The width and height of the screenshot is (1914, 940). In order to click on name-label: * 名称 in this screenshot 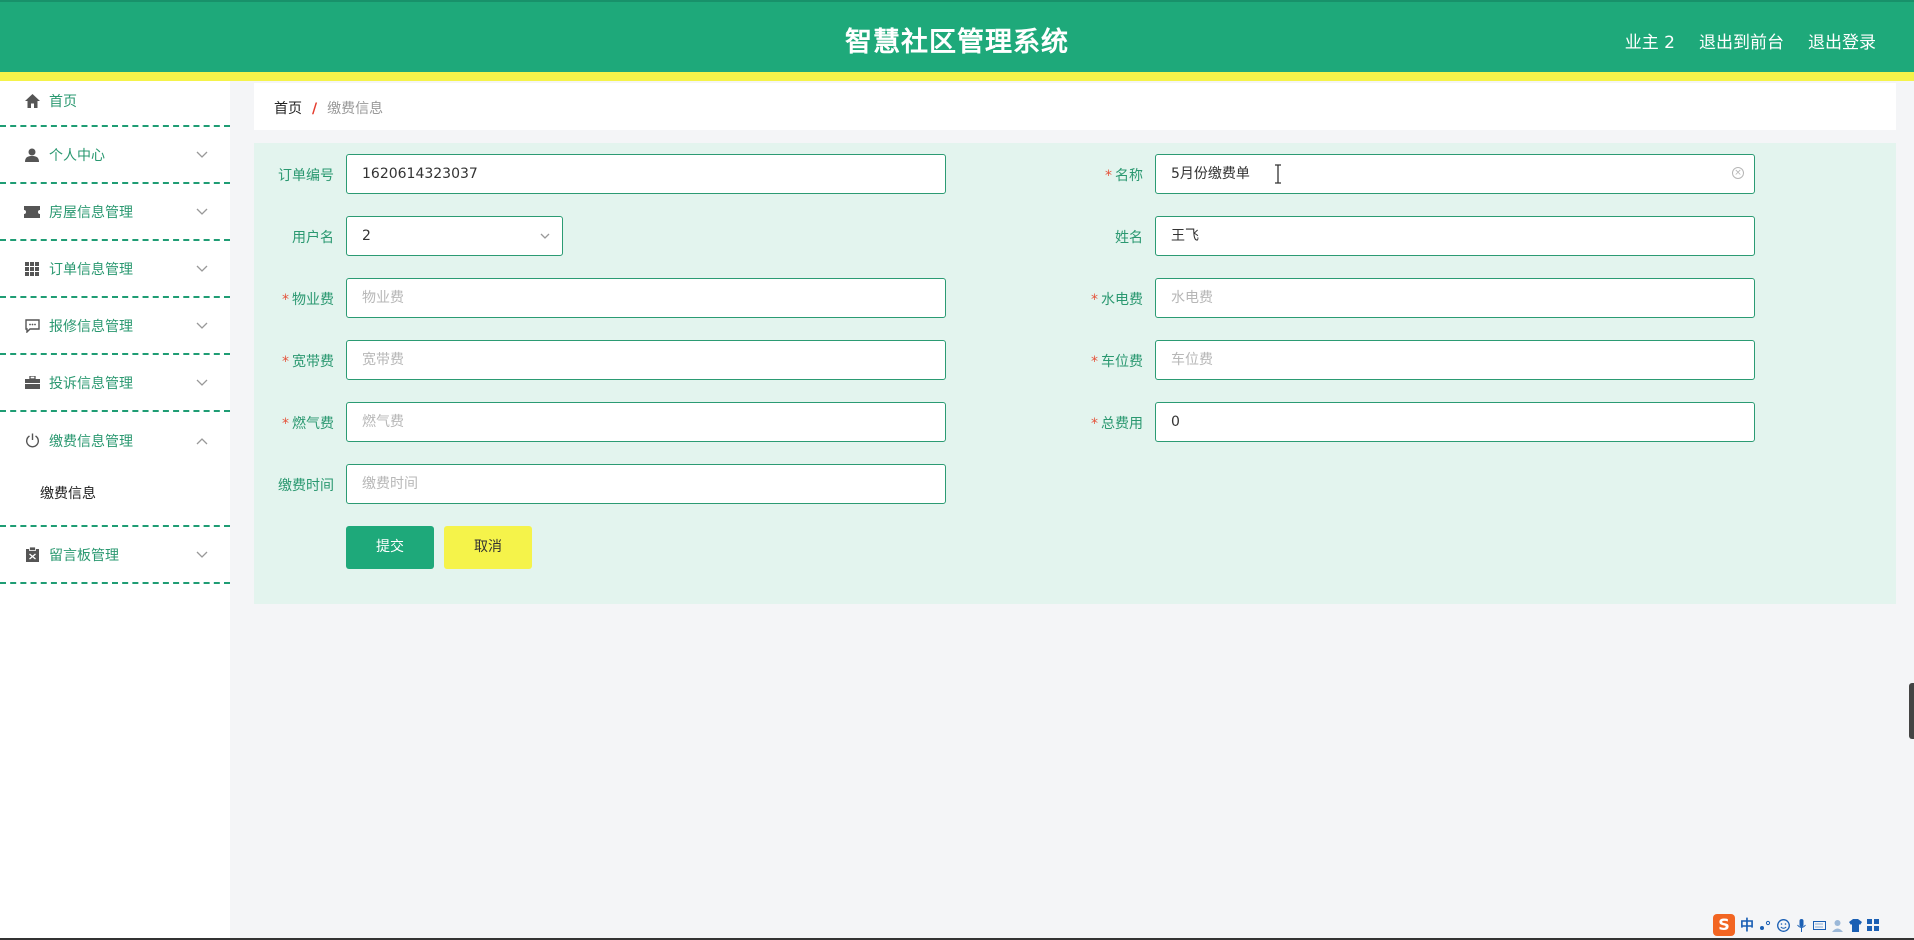, I will do `click(1124, 176)`.